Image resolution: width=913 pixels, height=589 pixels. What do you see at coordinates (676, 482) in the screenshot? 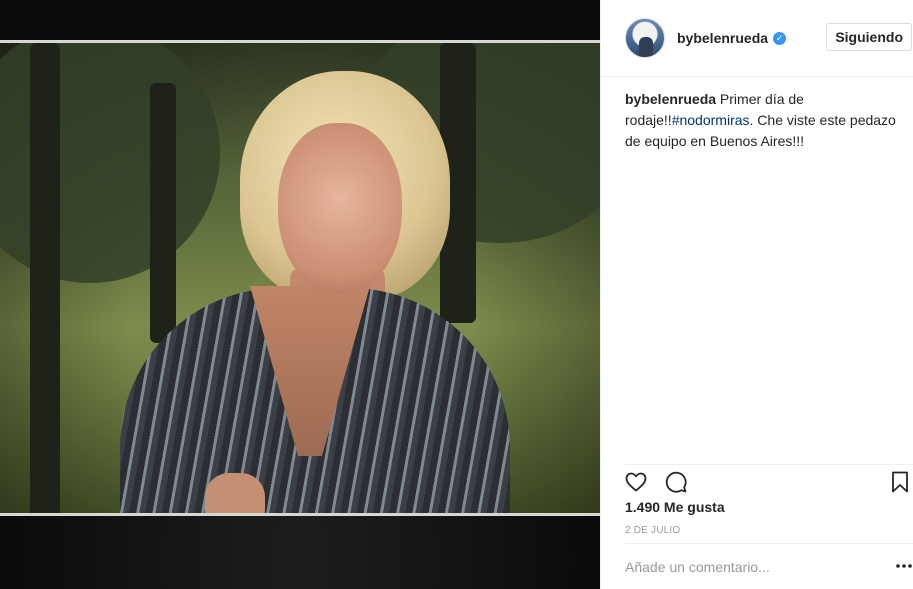
I see `comment-icon` at bounding box center [676, 482].